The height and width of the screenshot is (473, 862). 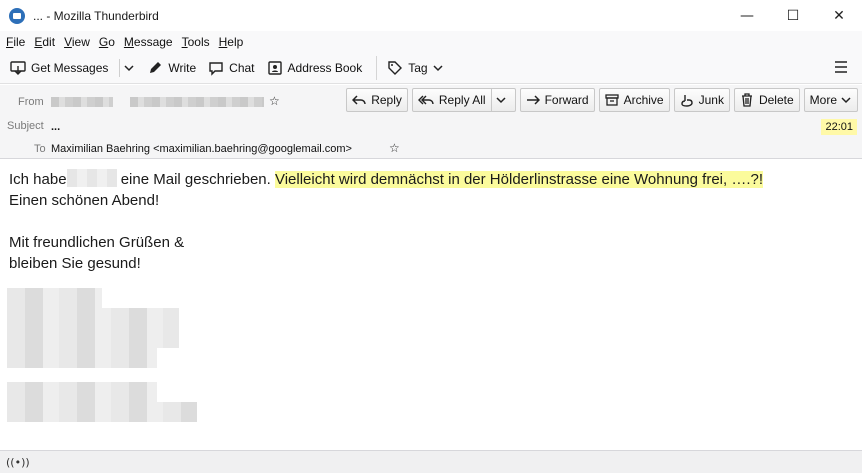 I want to click on from-label: From, so click(x=31, y=102).